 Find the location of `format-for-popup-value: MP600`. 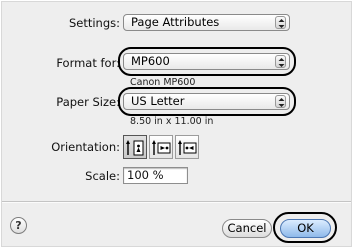

format-for-popup-value: MP600 is located at coordinates (150, 61).